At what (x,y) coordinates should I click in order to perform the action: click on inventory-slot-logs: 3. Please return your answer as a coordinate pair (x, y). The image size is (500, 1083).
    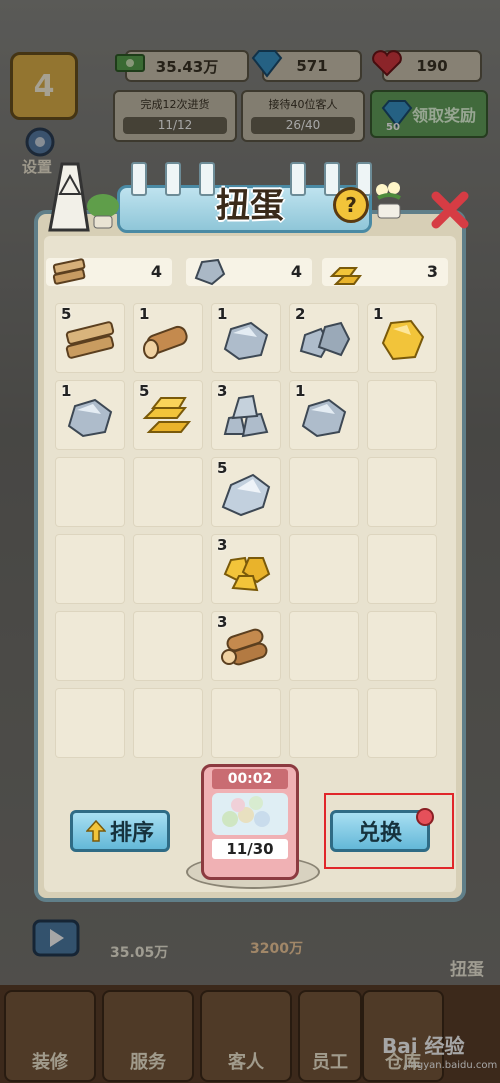
    Looking at the image, I should click on (246, 646).